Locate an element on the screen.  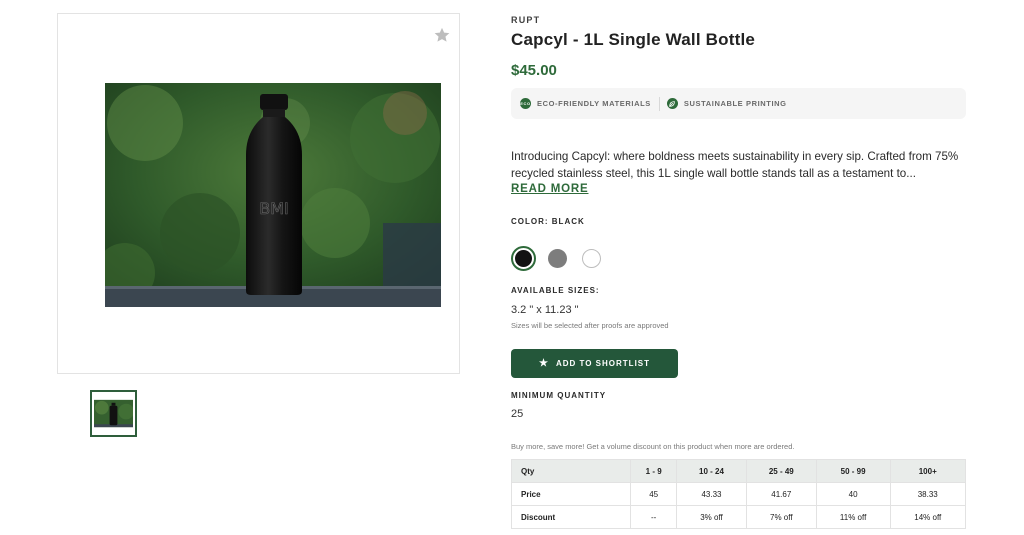
vendor-name: RUPT is located at coordinates (526, 20).